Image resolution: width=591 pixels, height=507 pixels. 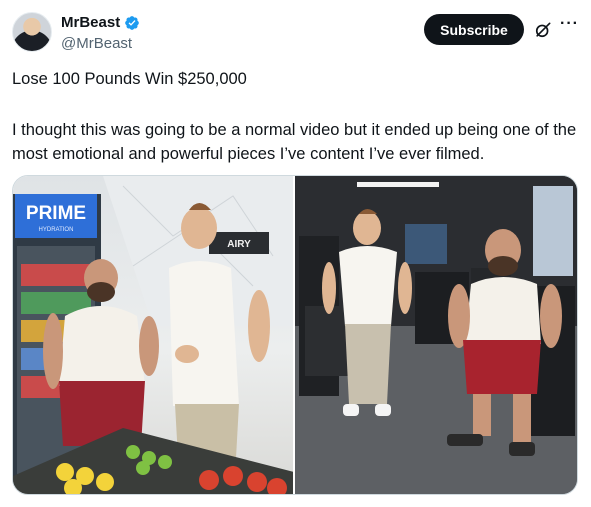 What do you see at coordinates (569, 24) in the screenshot?
I see `more-horizontal-icon: ···` at bounding box center [569, 24].